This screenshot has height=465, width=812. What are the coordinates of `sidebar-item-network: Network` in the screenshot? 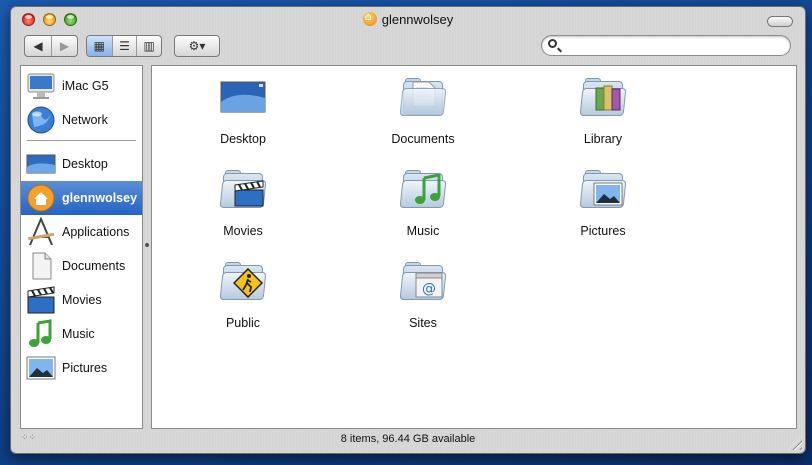 It's located at (81, 120).